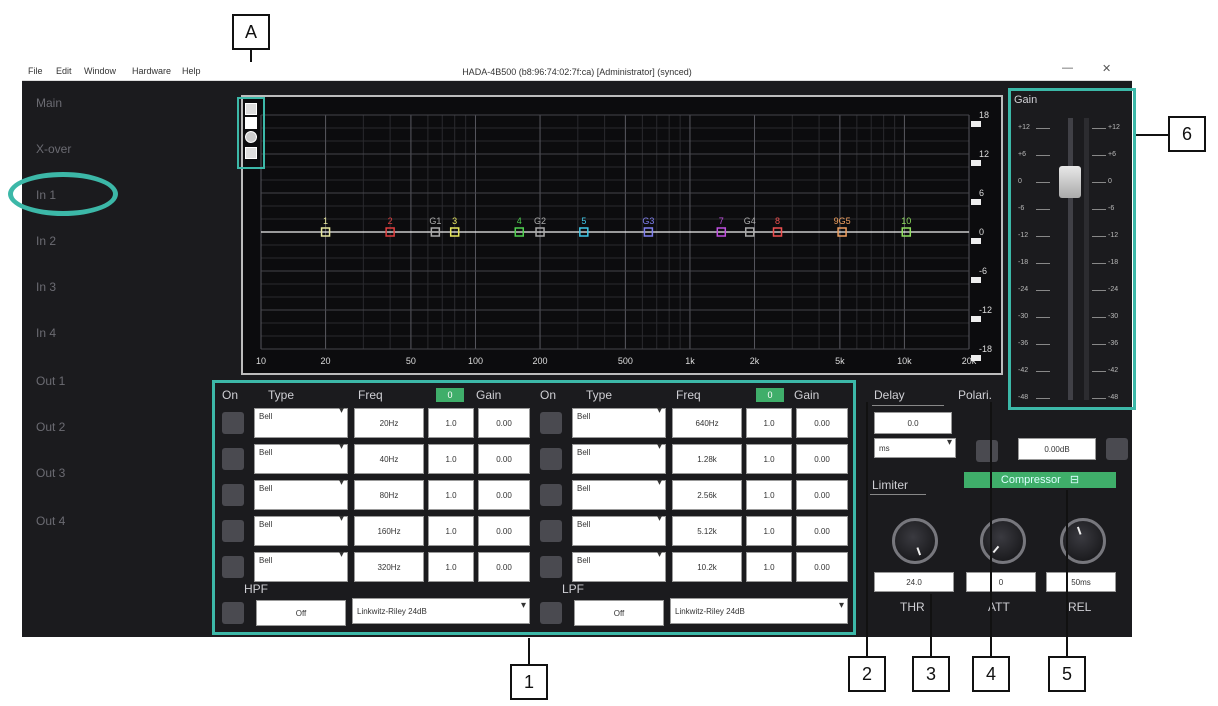  What do you see at coordinates (1081, 582) in the screenshot?
I see `rel-value-field: 50ms` at bounding box center [1081, 582].